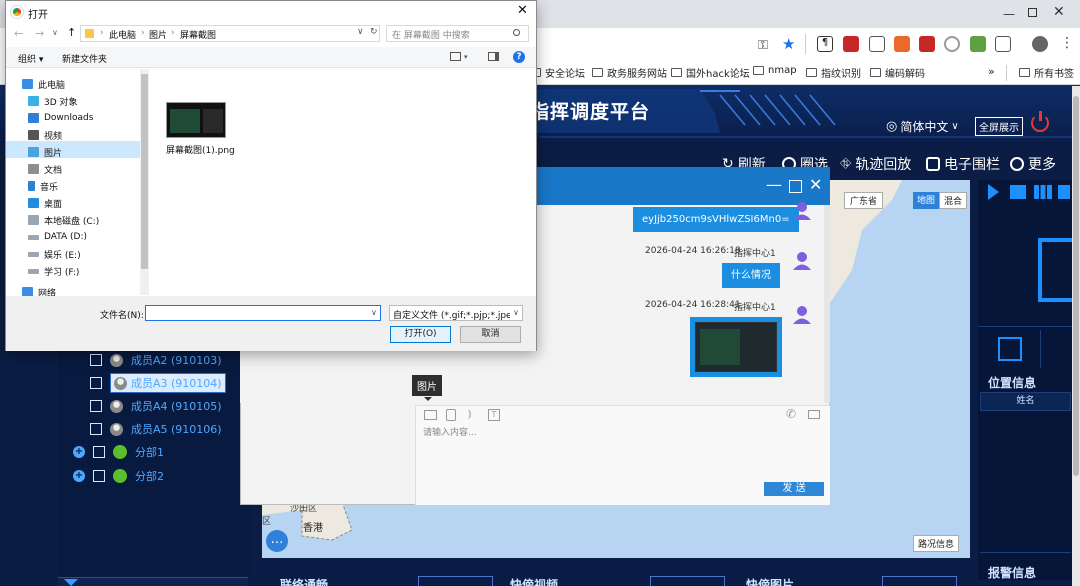 This screenshot has width=1080, height=586. Describe the element at coordinates (936, 543) in the screenshot. I see `traffic-button: 路况信息` at that location.